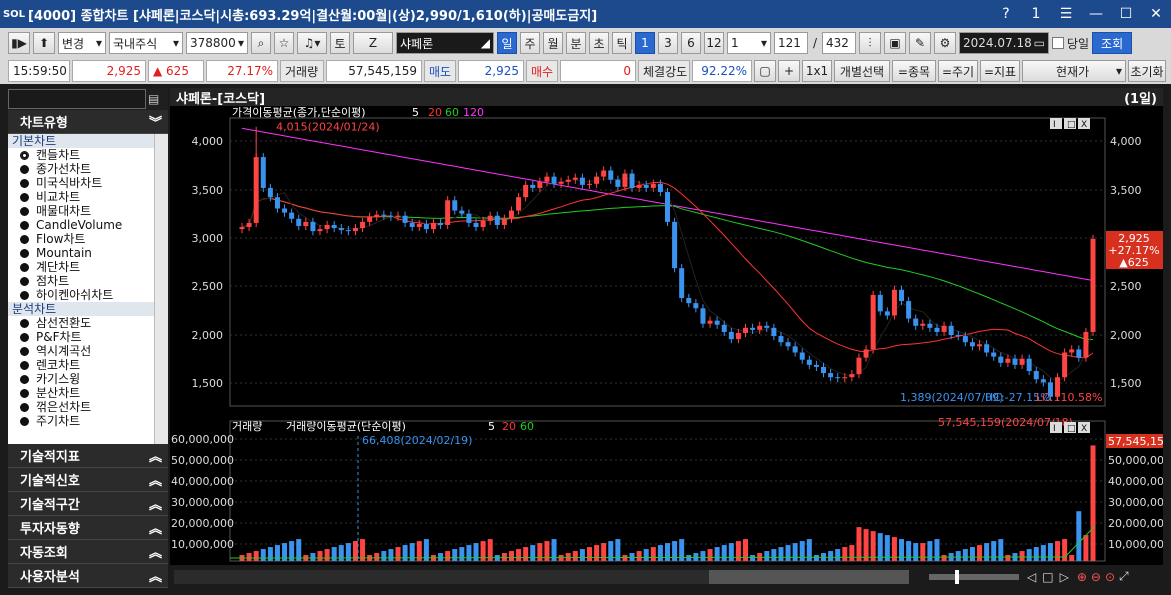  I want to click on chevron-up-icon: ︾, so click(155, 123).